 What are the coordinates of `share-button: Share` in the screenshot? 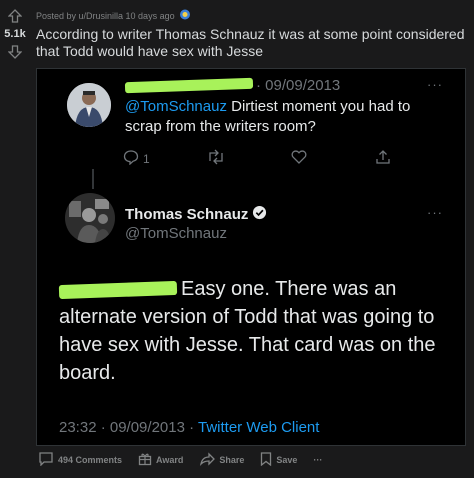 It's located at (221, 460).